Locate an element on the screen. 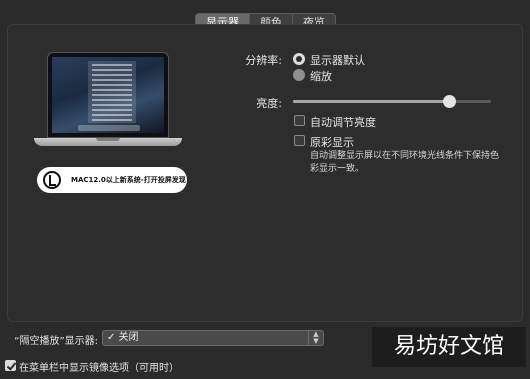 Image resolution: width=530 pixels, height=379 pixels. true-tone-label: 原彩显示 is located at coordinates (332, 142).